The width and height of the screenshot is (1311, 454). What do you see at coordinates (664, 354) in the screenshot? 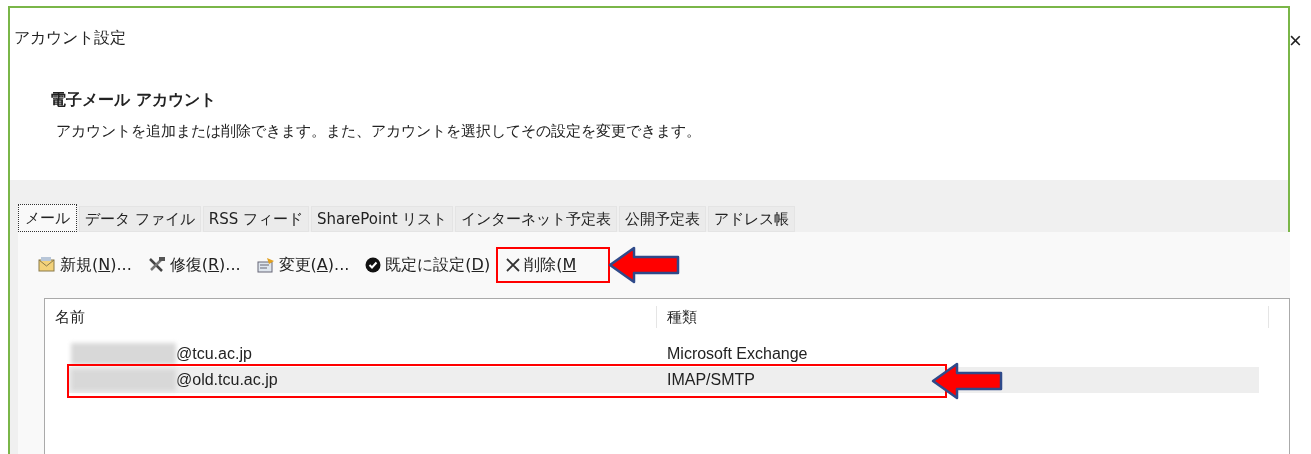
I see `account-row: @tcu.ac.jp Microsoft Exchange` at bounding box center [664, 354].